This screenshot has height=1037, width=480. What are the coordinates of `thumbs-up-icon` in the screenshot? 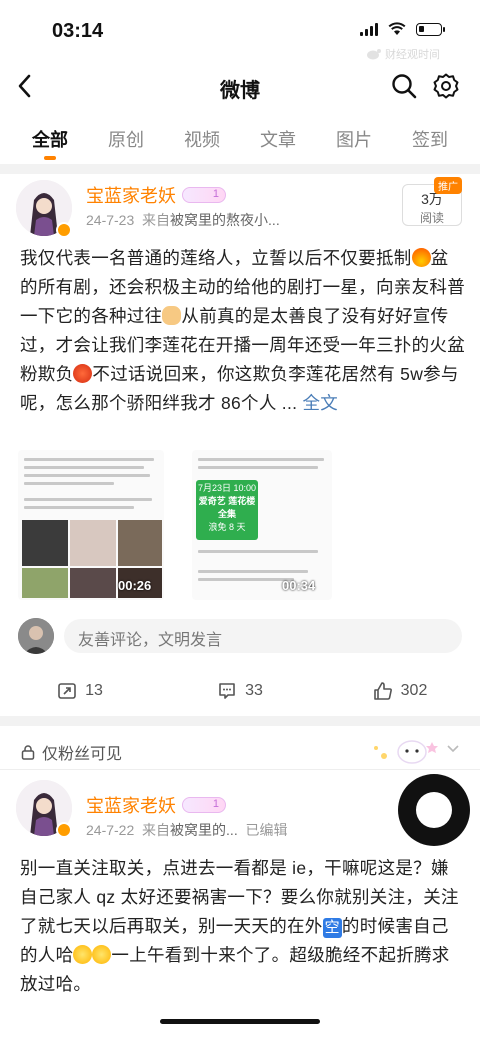 It's located at (382, 691).